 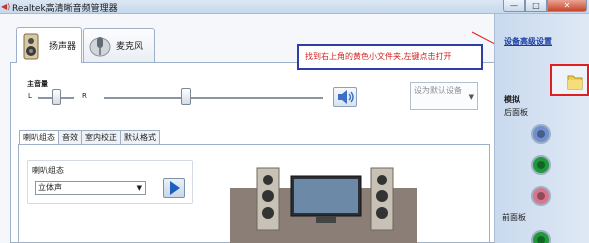 What do you see at coordinates (541, 165) in the screenshot?
I see `green-jack` at bounding box center [541, 165].